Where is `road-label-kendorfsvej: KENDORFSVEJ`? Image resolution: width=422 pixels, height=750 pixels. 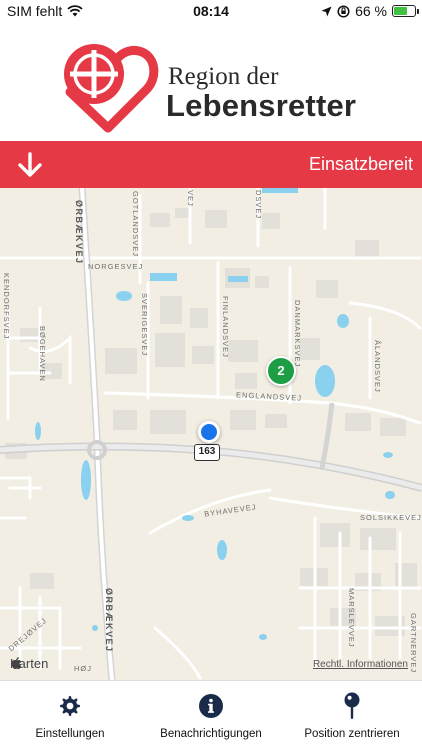 road-label-kendorfsvej: KENDORFSVEJ is located at coordinates (6, 306).